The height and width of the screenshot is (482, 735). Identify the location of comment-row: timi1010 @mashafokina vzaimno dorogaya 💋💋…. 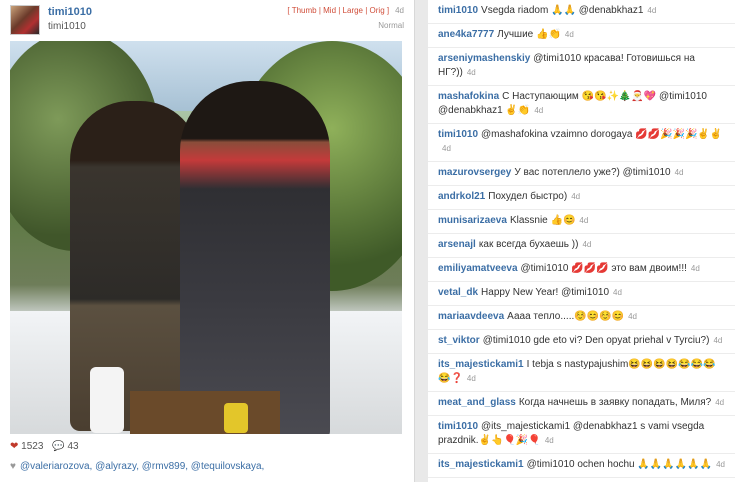
(581, 143).